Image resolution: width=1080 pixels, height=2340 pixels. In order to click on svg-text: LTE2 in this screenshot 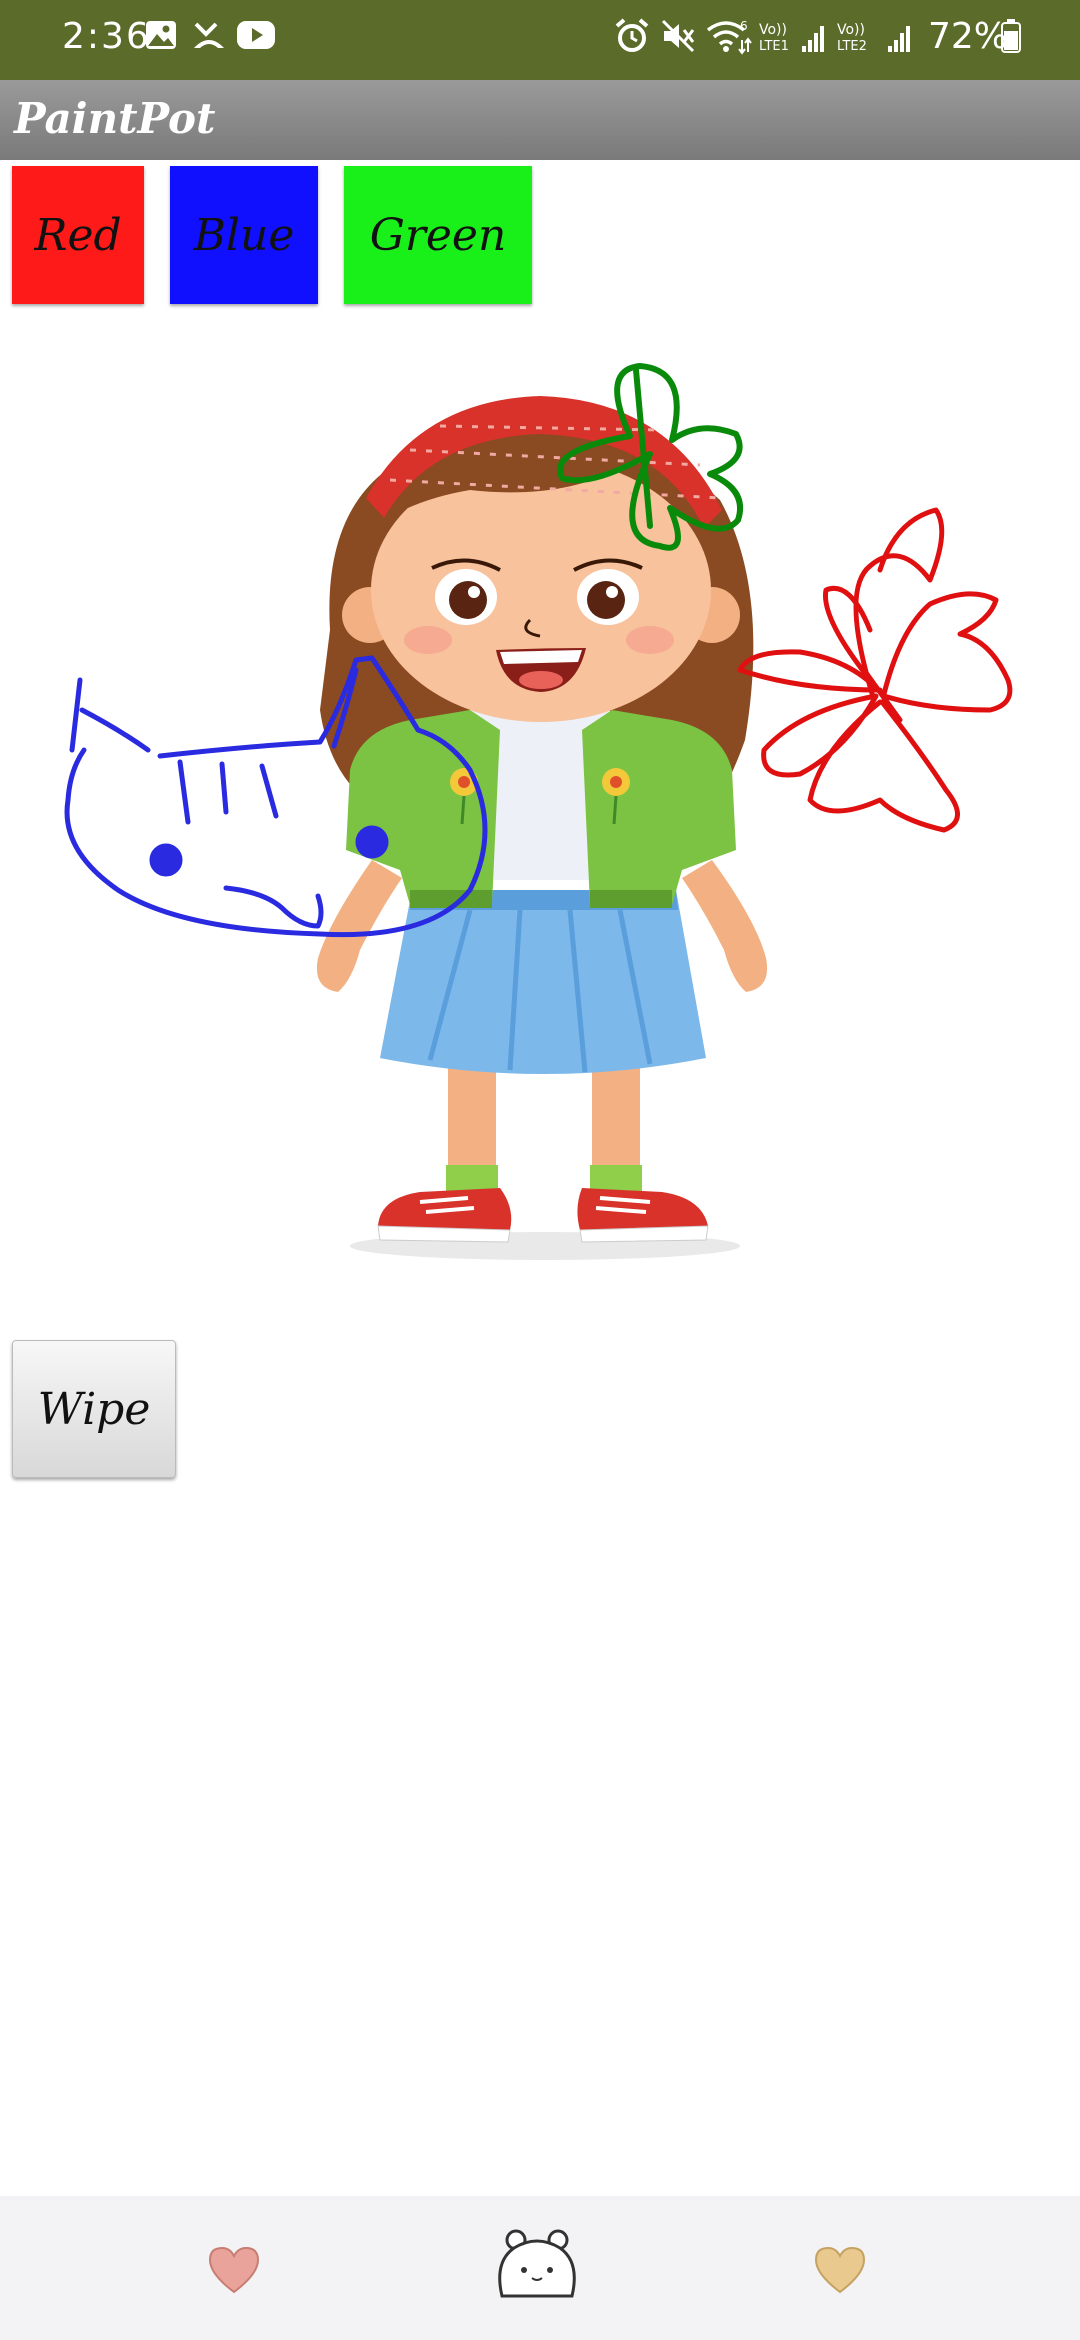, I will do `click(852, 46)`.